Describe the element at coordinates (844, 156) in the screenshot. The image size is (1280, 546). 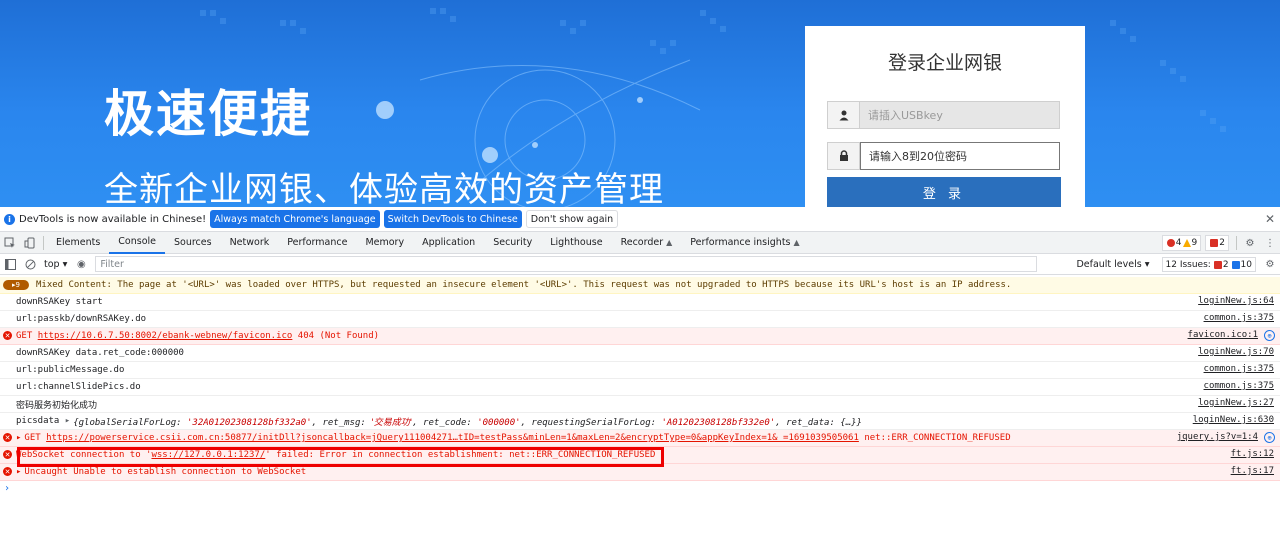
I see `lock-icon` at that location.